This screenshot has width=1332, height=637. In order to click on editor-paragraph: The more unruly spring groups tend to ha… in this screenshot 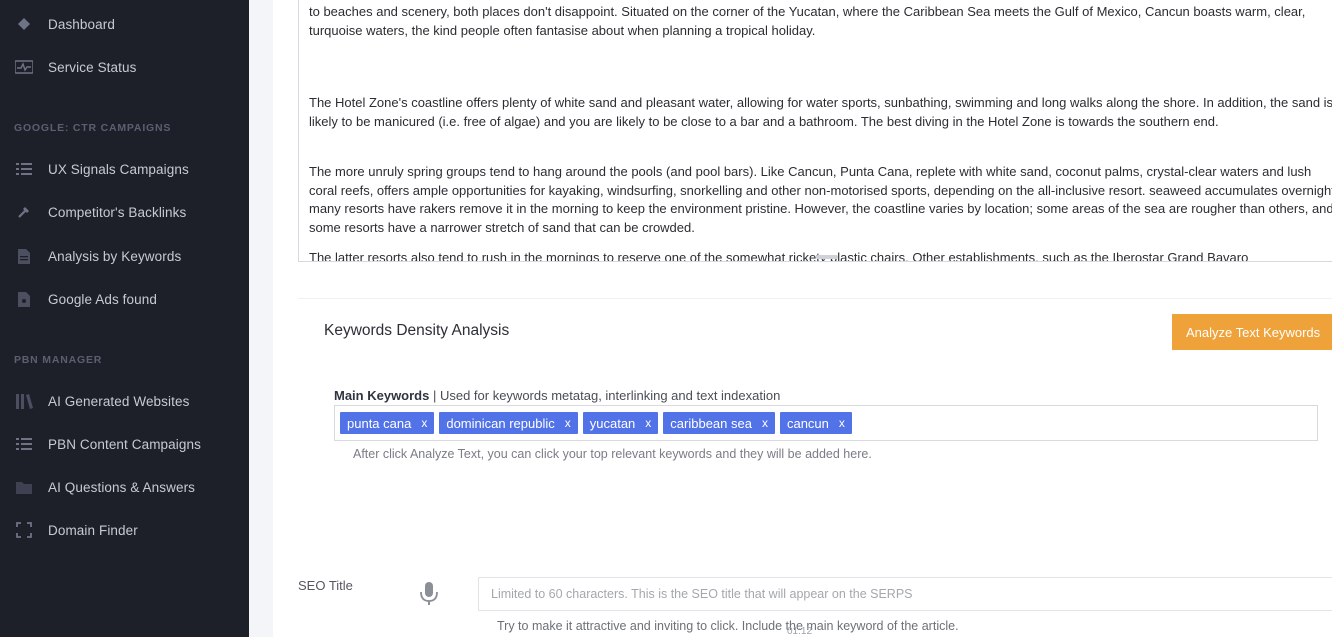, I will do `click(820, 199)`.